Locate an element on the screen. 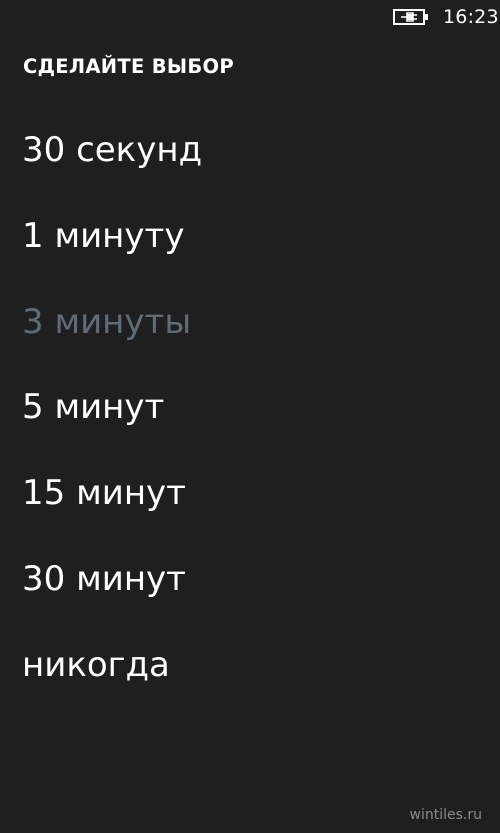  status-bar: 16:23 is located at coordinates (250, 18).